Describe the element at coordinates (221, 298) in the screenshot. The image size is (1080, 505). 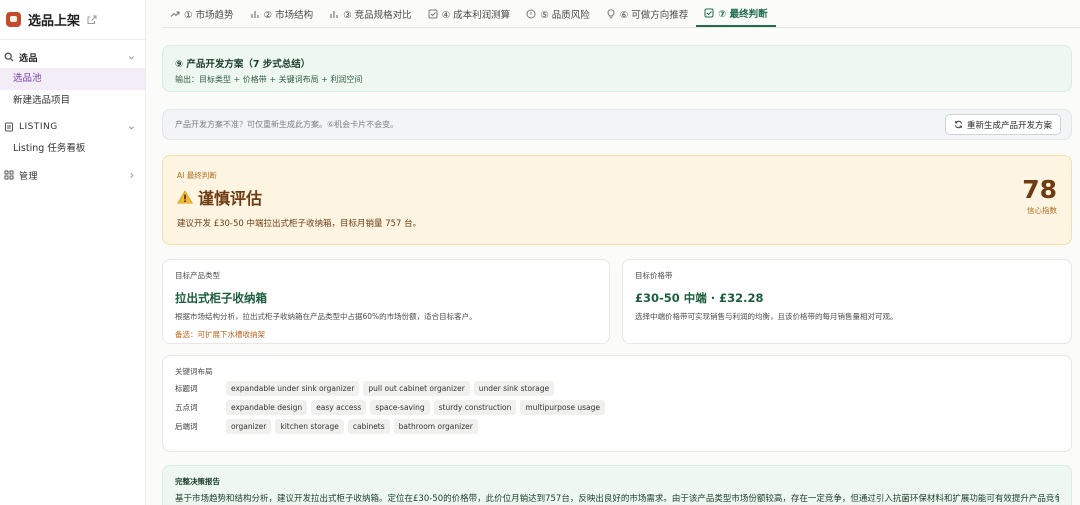
I see `target-product-title: 拉出式柜子收纳箱` at that location.